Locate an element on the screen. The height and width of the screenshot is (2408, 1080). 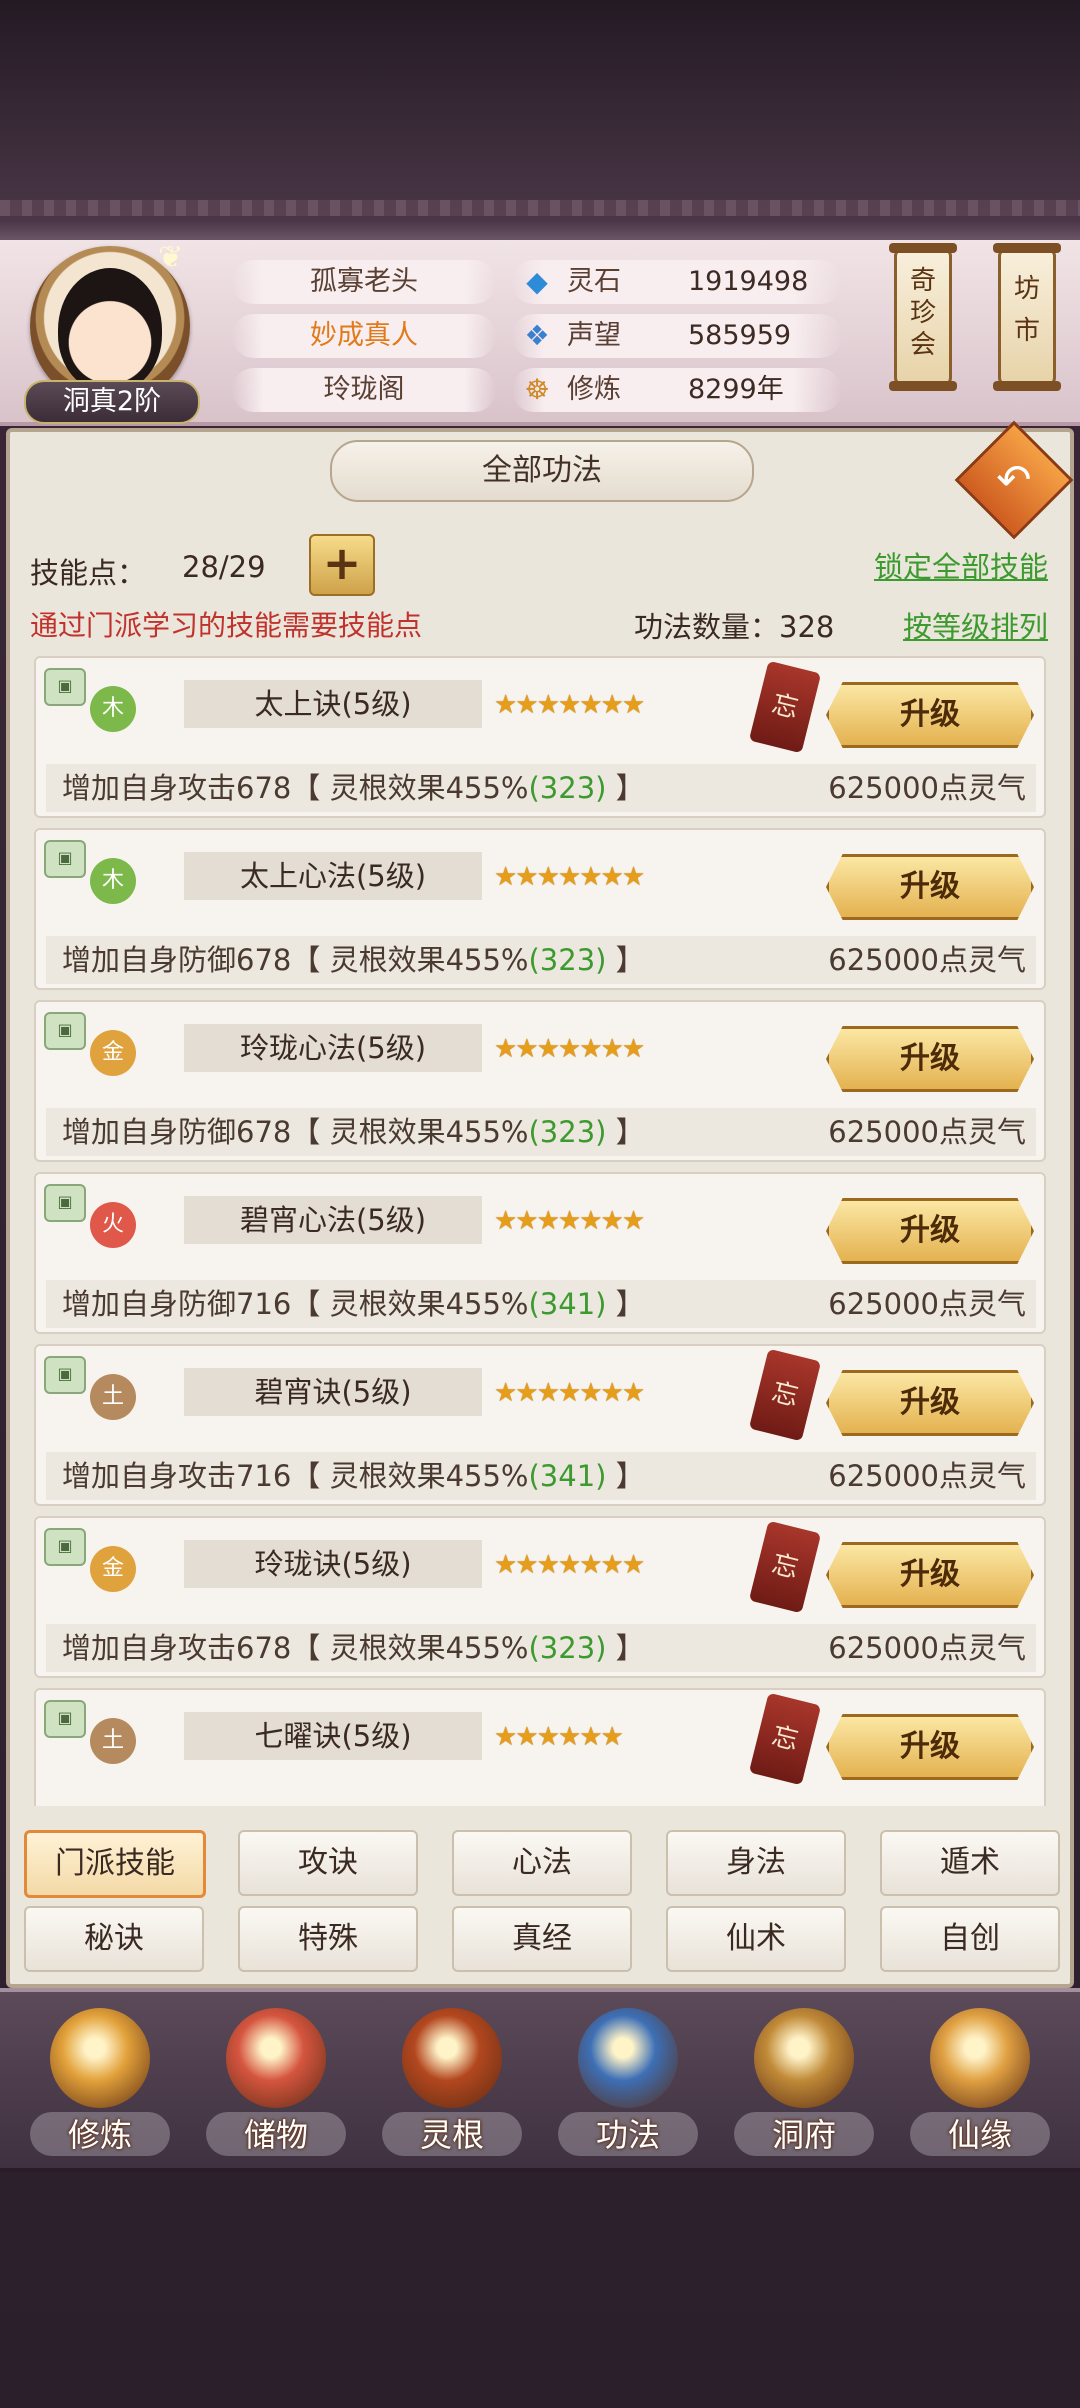
scroll-char: 珍 is located at coordinates (922, 313).